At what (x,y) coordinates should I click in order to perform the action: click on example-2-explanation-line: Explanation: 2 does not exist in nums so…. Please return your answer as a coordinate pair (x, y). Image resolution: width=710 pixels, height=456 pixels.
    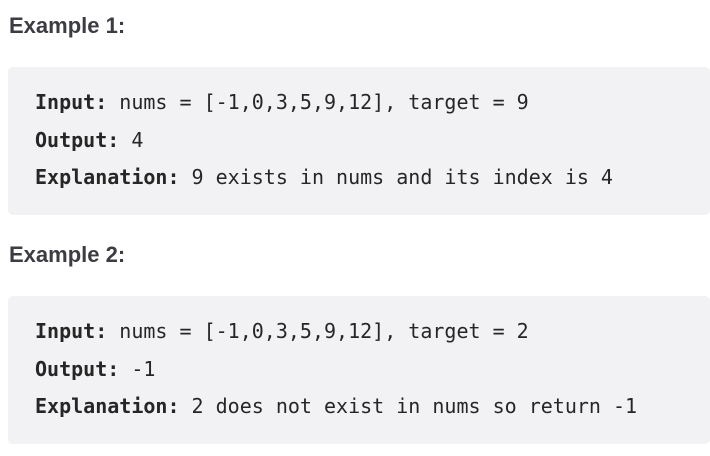
    Looking at the image, I should click on (372, 409).